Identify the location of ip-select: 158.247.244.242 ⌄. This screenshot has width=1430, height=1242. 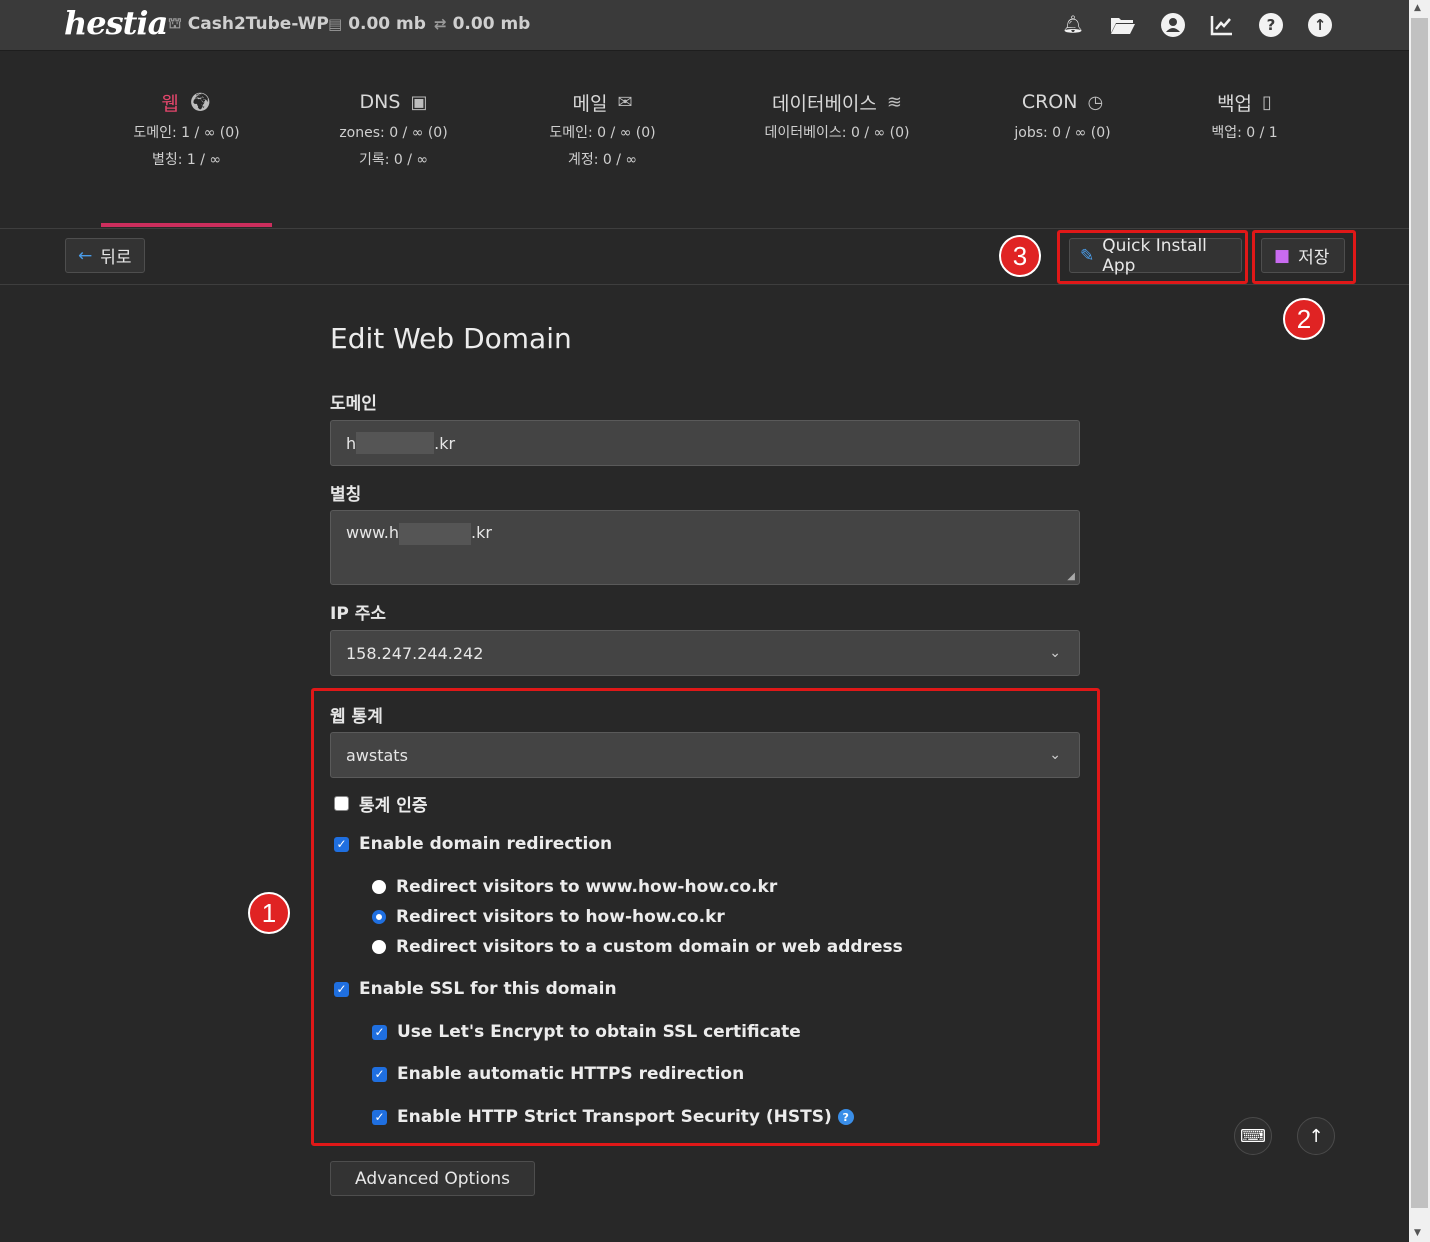
(705, 653).